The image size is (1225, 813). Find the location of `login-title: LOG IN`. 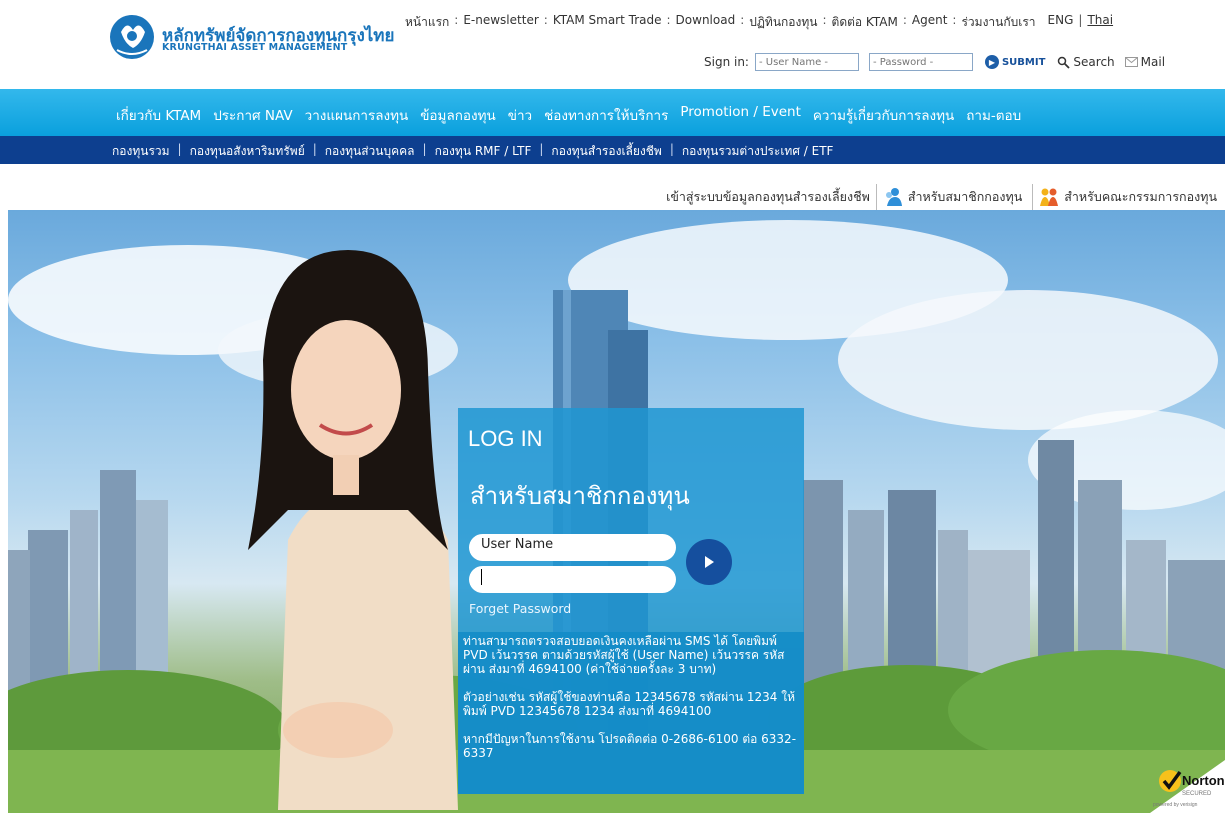

login-title: LOG IN is located at coordinates (505, 438).